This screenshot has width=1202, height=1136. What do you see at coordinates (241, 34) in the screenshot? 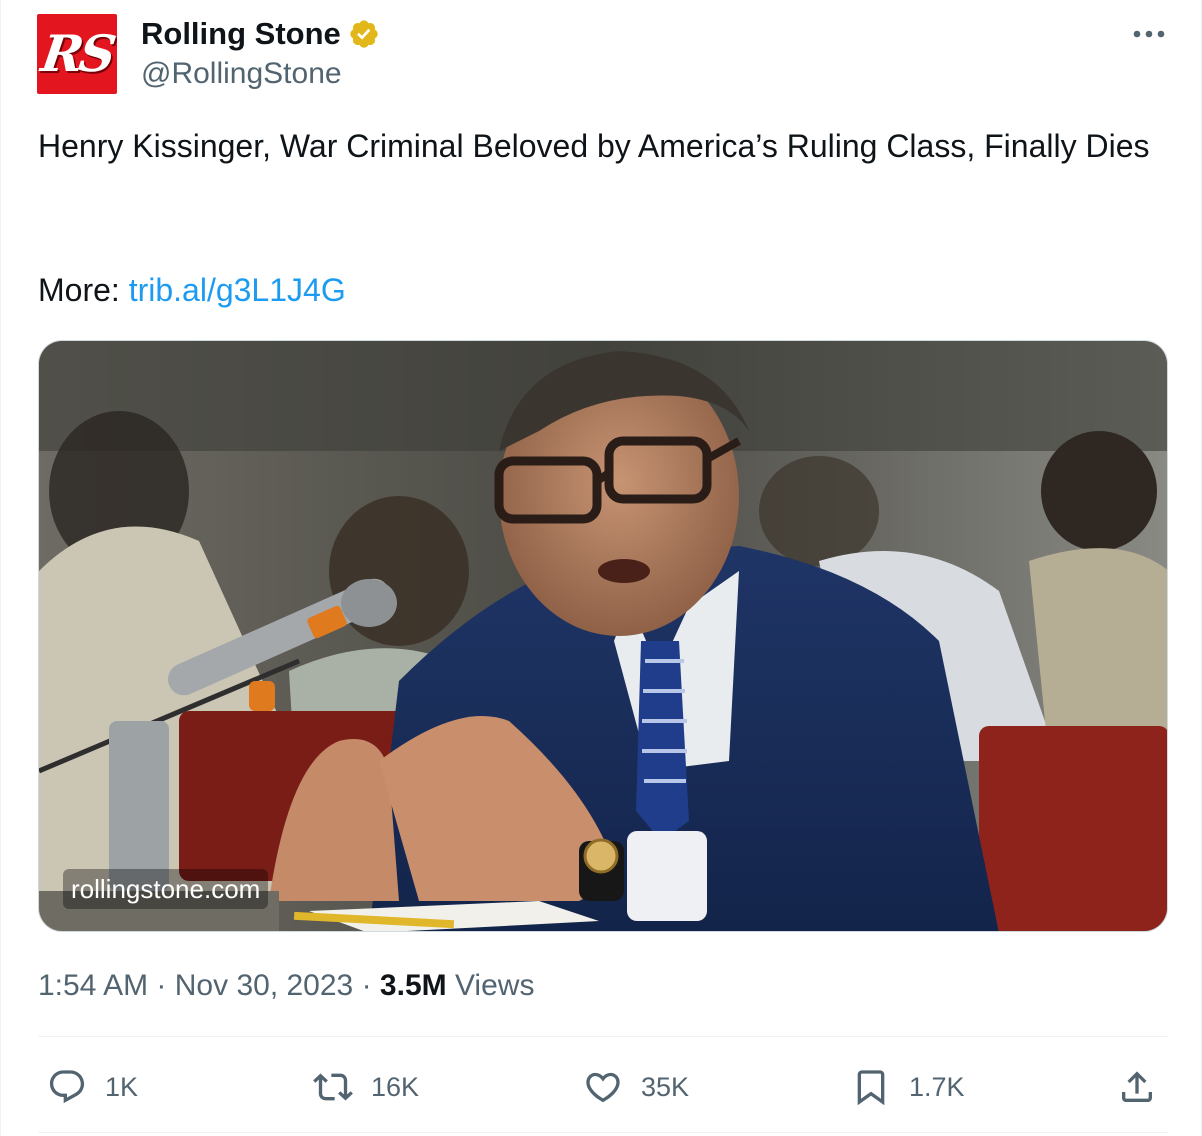
I see `author-display-name: Rolling Stone` at bounding box center [241, 34].